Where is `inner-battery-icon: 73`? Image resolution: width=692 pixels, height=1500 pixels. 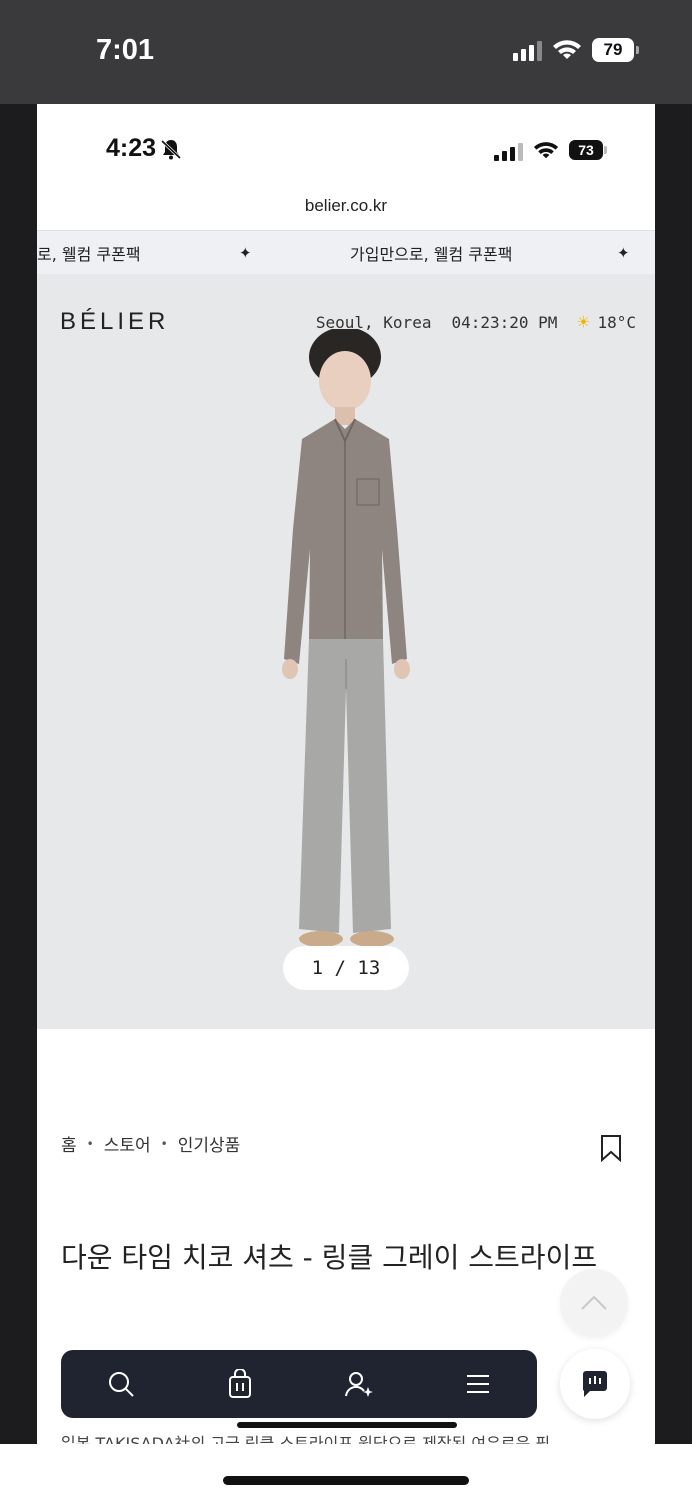
inner-battery-icon: 73 is located at coordinates (588, 150).